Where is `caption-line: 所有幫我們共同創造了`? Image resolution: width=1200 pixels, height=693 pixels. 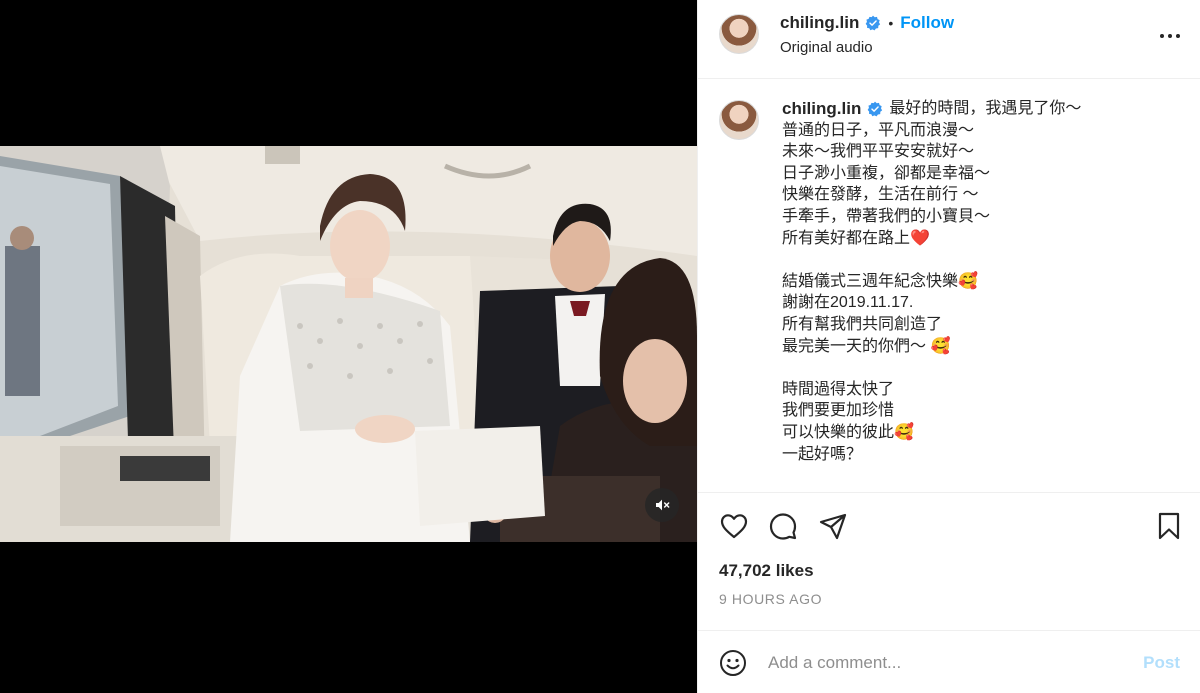
caption-line: 所有幫我們共同創造了 is located at coordinates (862, 324).